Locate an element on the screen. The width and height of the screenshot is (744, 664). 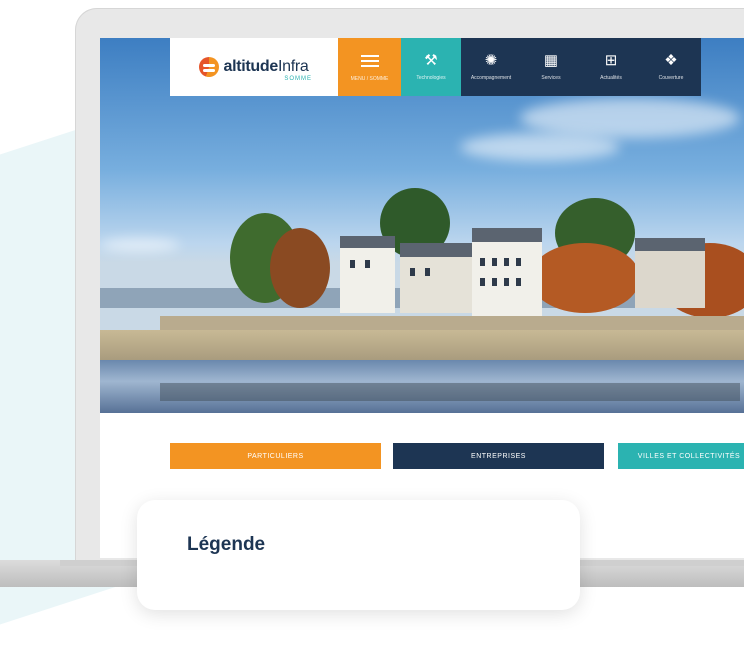
nav-menu-button: MENU / SOMME is located at coordinates (369, 67).